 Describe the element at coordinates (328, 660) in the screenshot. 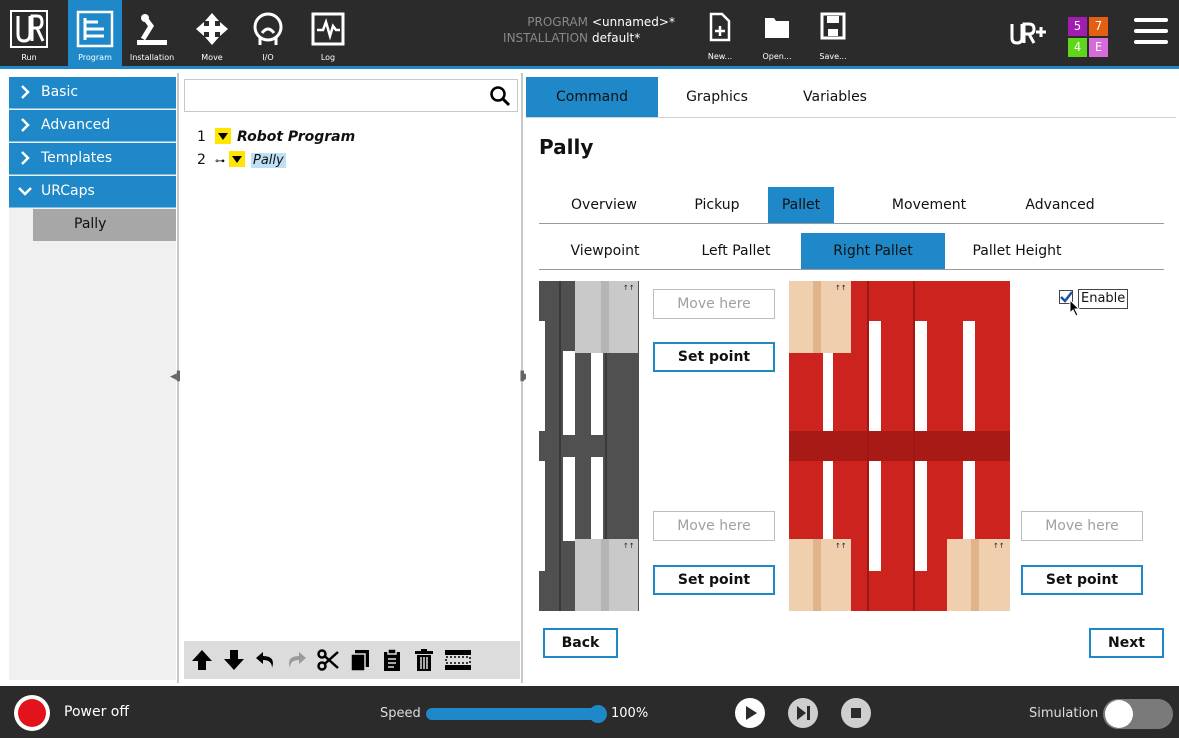

I see `cut-icon` at that location.